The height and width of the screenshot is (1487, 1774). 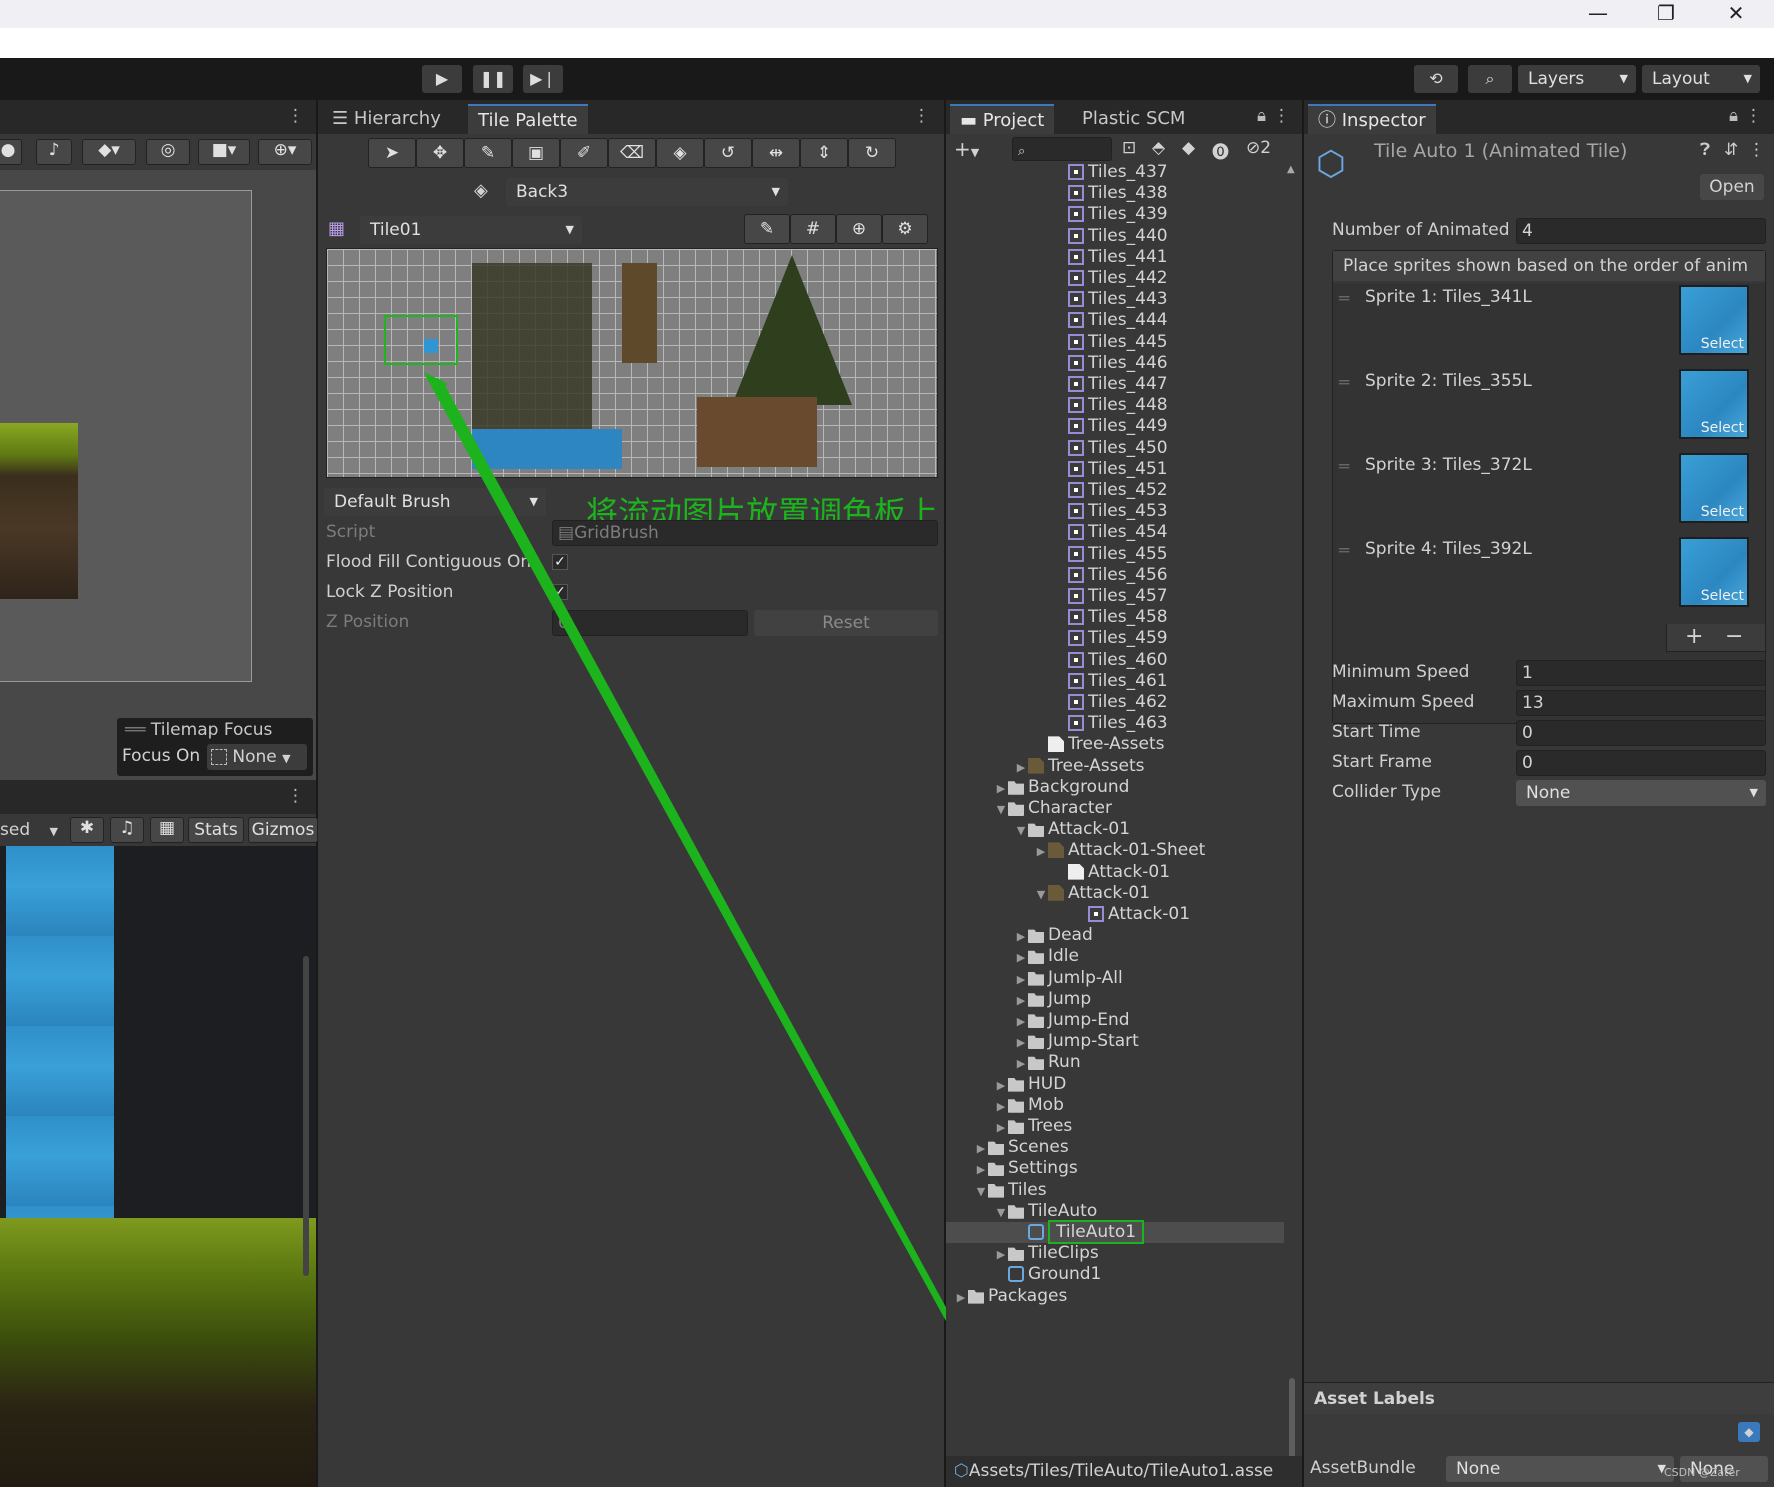 I want to click on reset-button: Reset, so click(x=846, y=623).